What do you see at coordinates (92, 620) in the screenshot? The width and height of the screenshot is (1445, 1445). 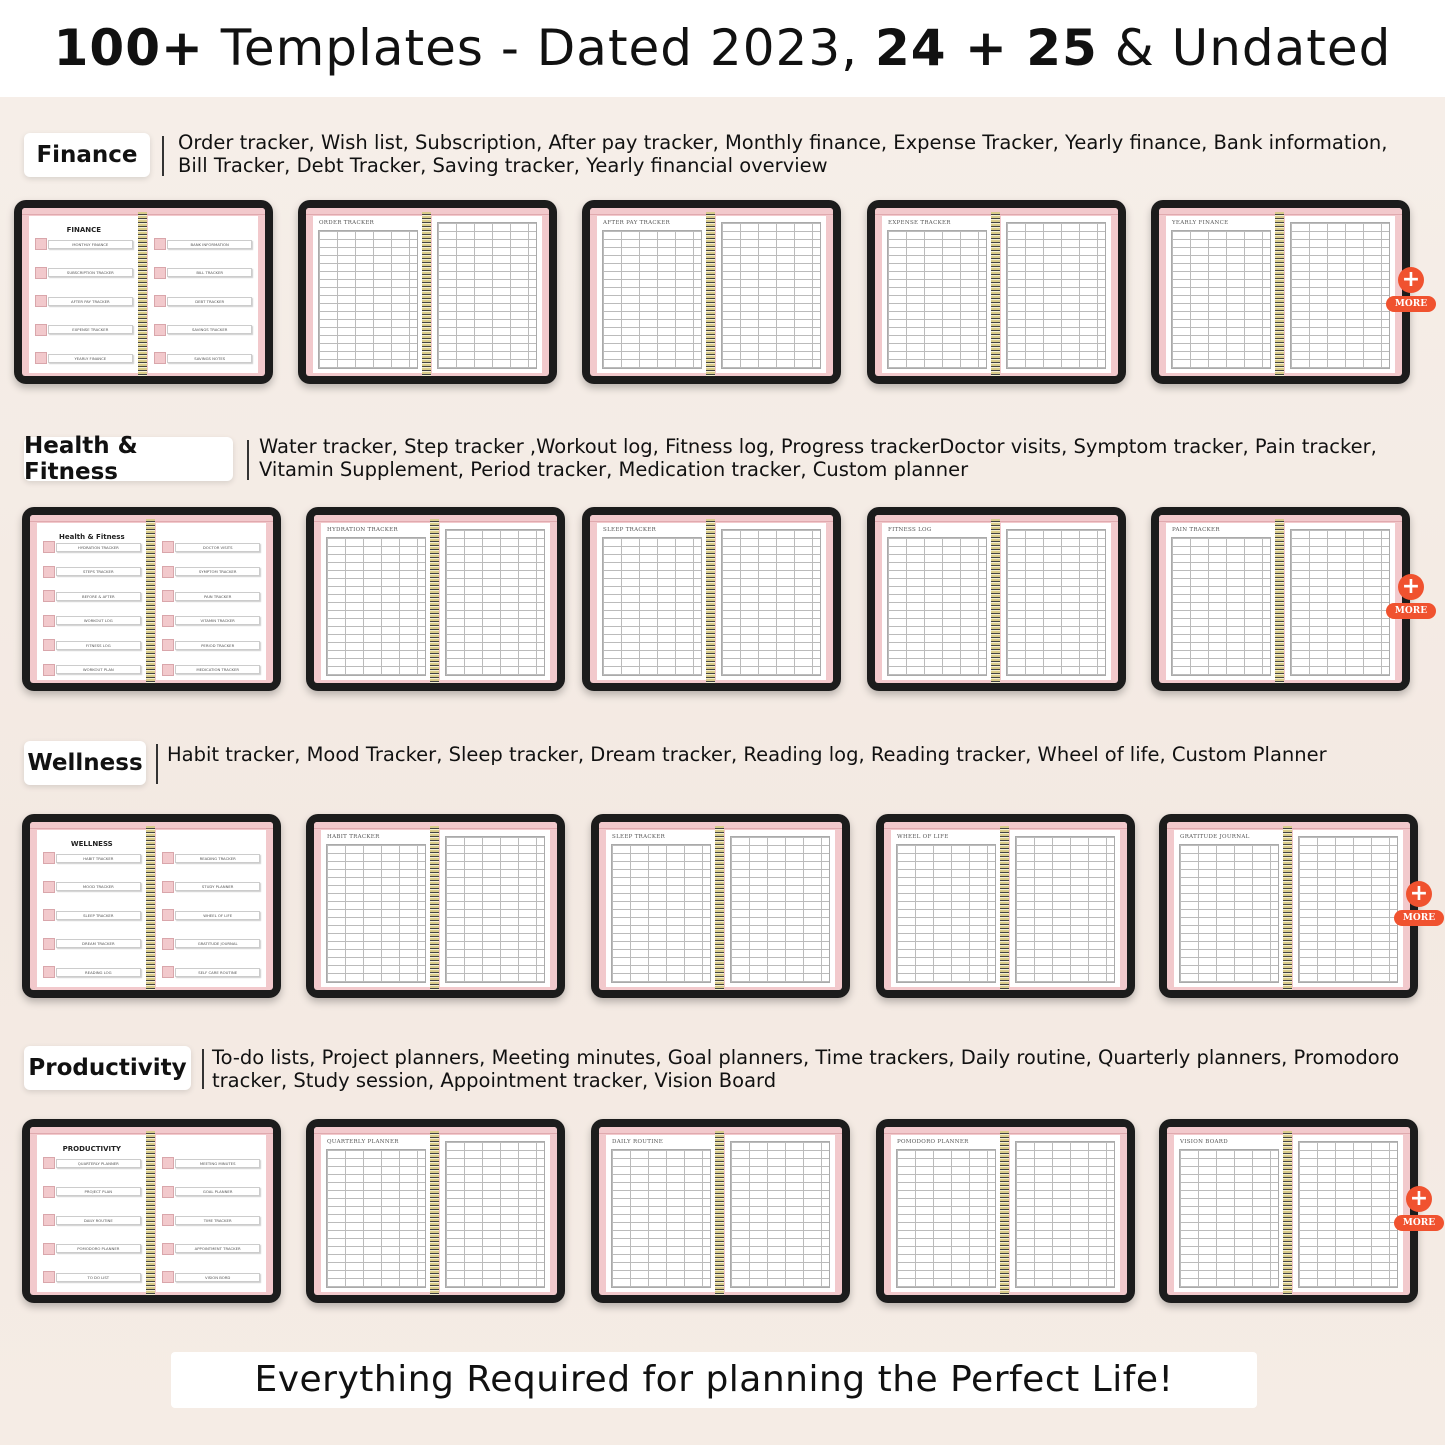 I see `index-item: WORKOUT LOG` at bounding box center [92, 620].